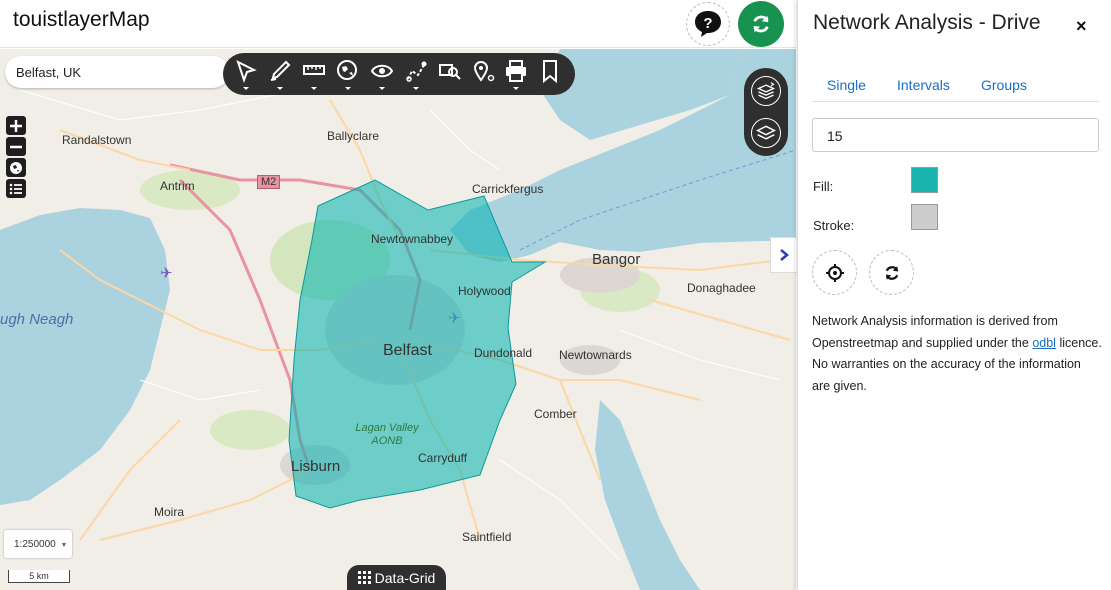 This screenshot has height=590, width=1111. I want to click on data-grid-label: Data-Grid, so click(405, 577).